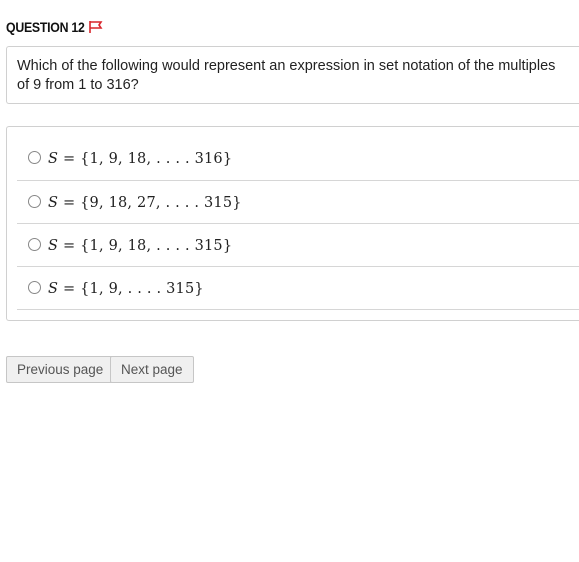 Image resolution: width=579 pixels, height=562 pixels. I want to click on answer-option-text: S = {9, 18, 27, . . . . 315}, so click(145, 203).